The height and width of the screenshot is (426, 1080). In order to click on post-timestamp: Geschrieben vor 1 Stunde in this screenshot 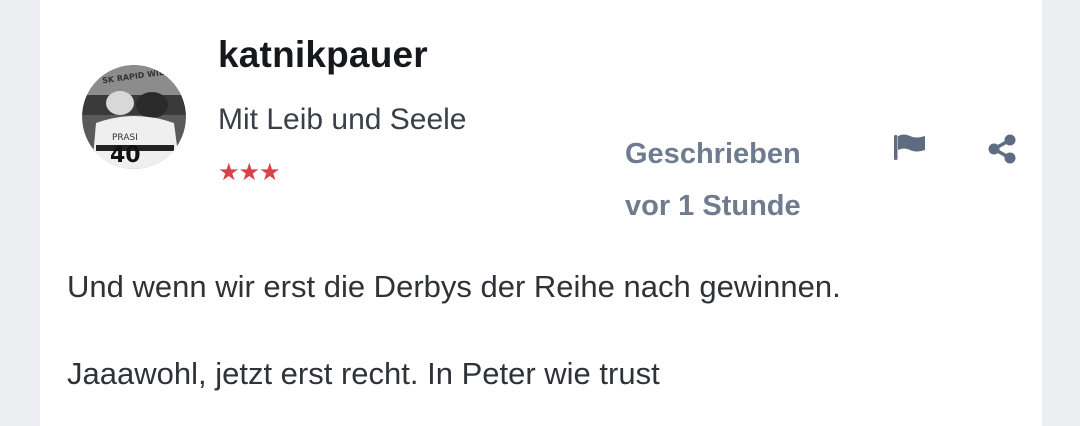, I will do `click(740, 180)`.